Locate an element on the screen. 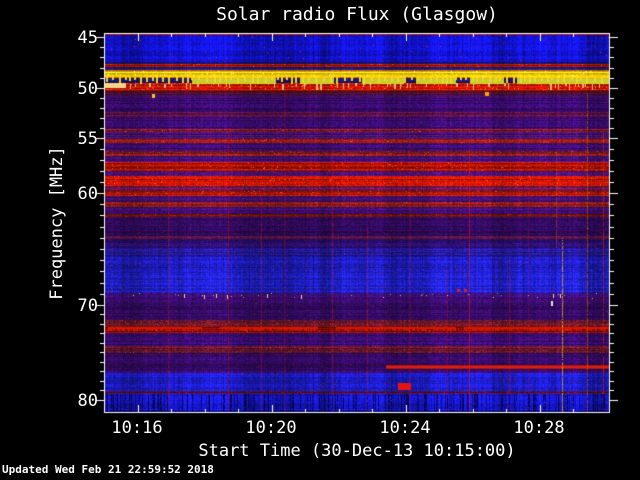 The height and width of the screenshot is (480, 640). y-tick-label-45: 45 is located at coordinates (87, 38).